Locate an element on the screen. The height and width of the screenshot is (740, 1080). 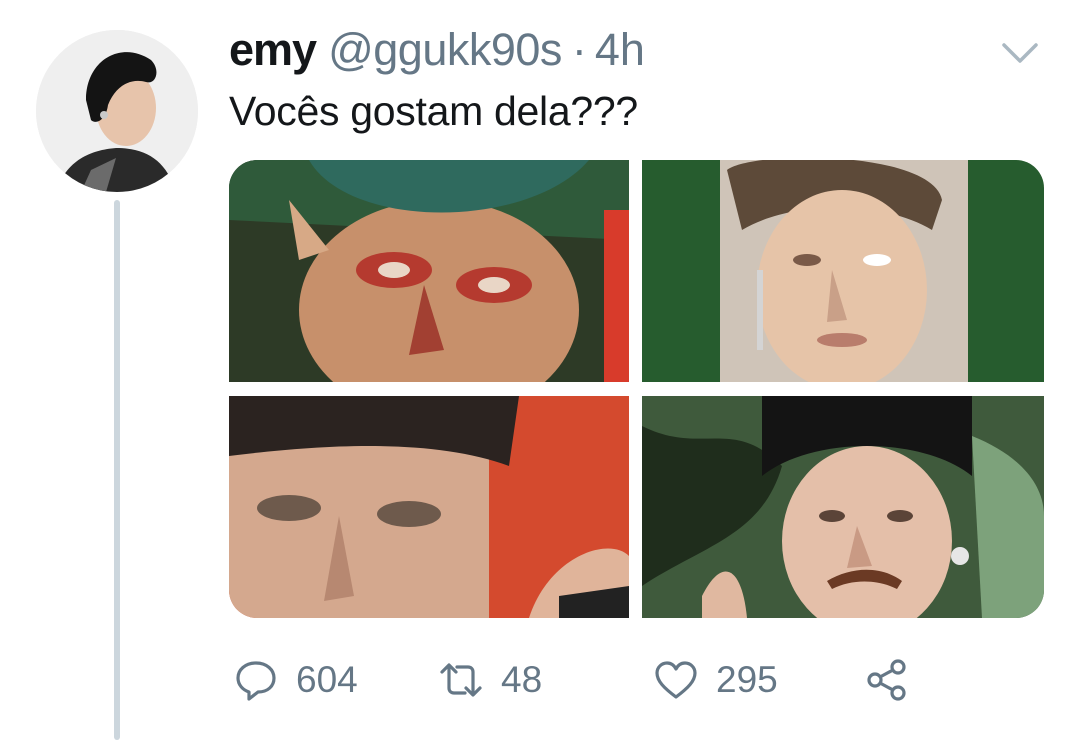
reply-button: 604 is located at coordinates (296, 680).